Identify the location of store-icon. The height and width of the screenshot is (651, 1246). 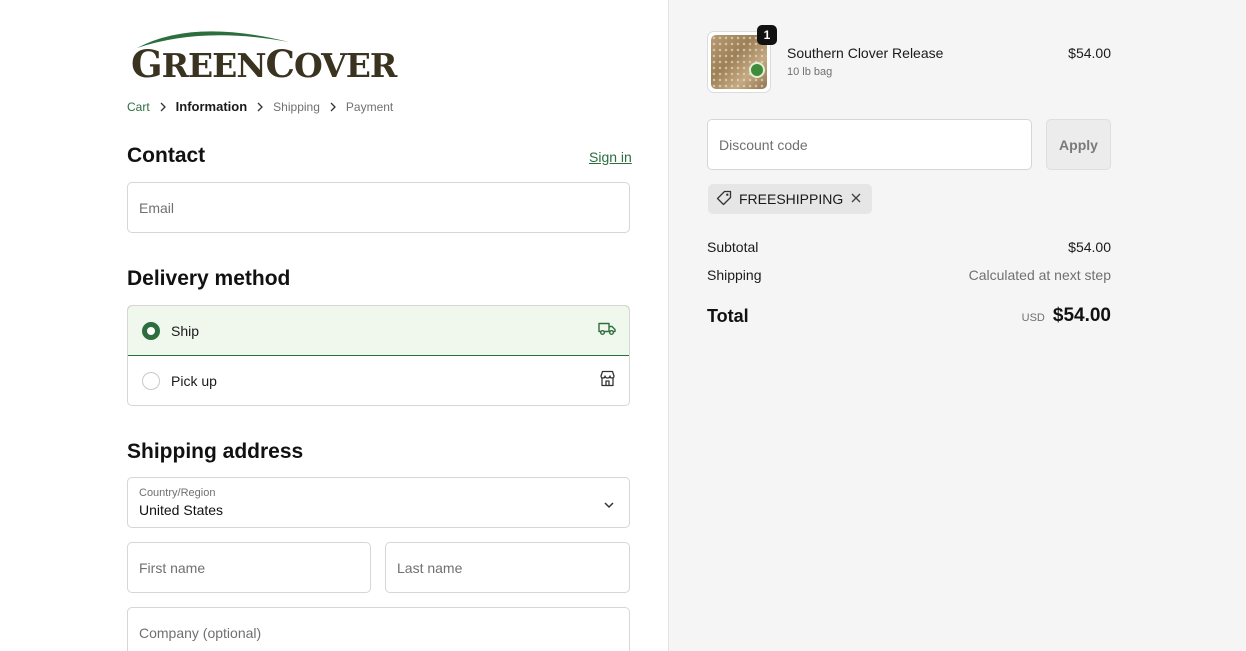
(607, 381).